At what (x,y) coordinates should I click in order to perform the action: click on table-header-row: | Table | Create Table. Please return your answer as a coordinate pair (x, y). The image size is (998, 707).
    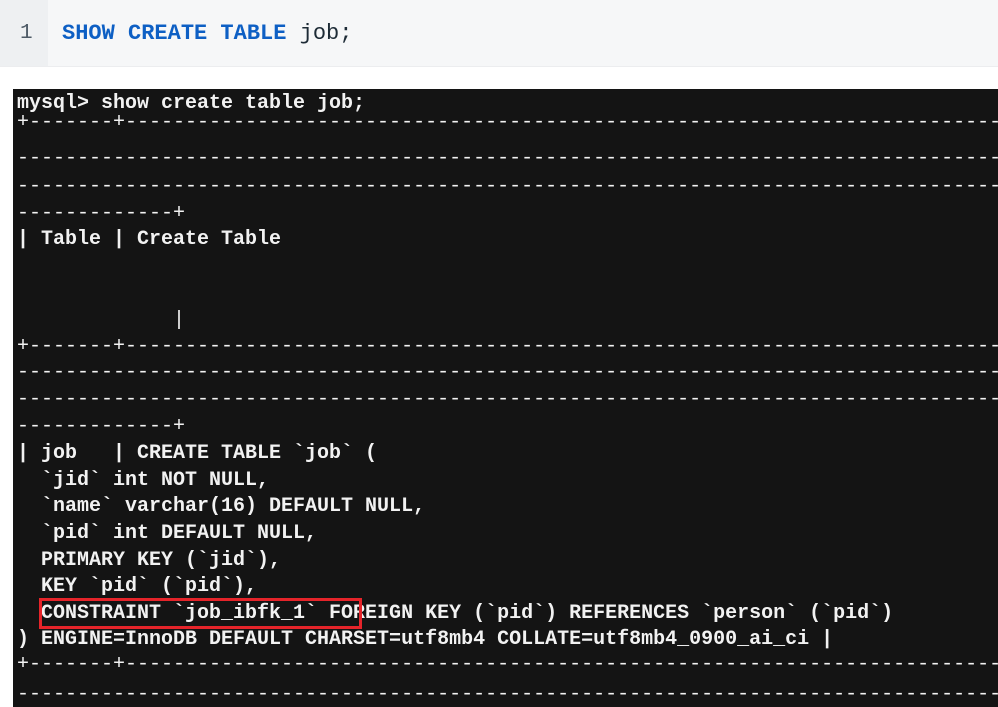
    Looking at the image, I should click on (149, 239).